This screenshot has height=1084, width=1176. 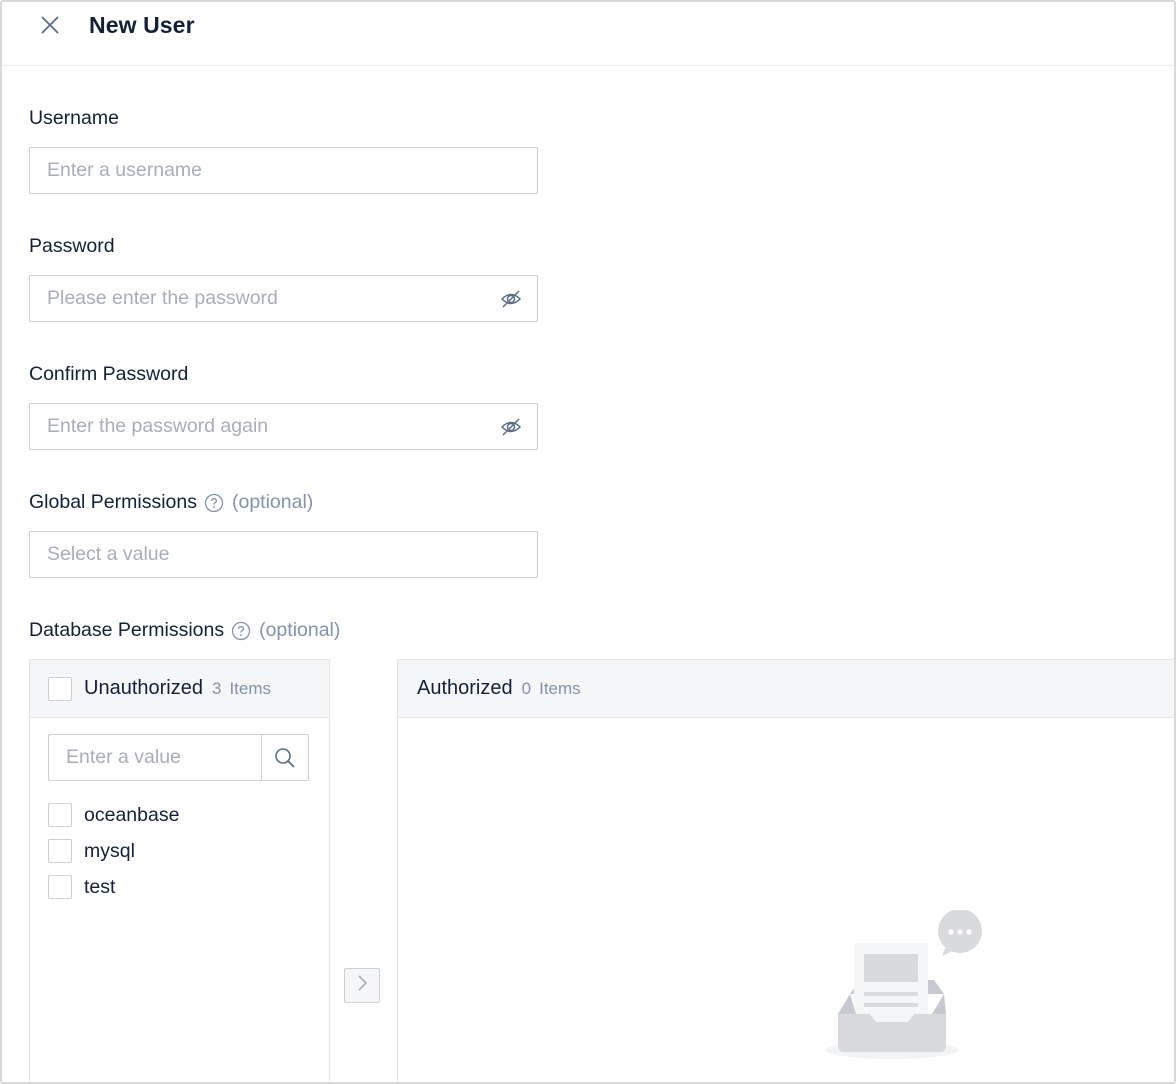 I want to click on unauthorized-unit: Items, so click(x=250, y=688).